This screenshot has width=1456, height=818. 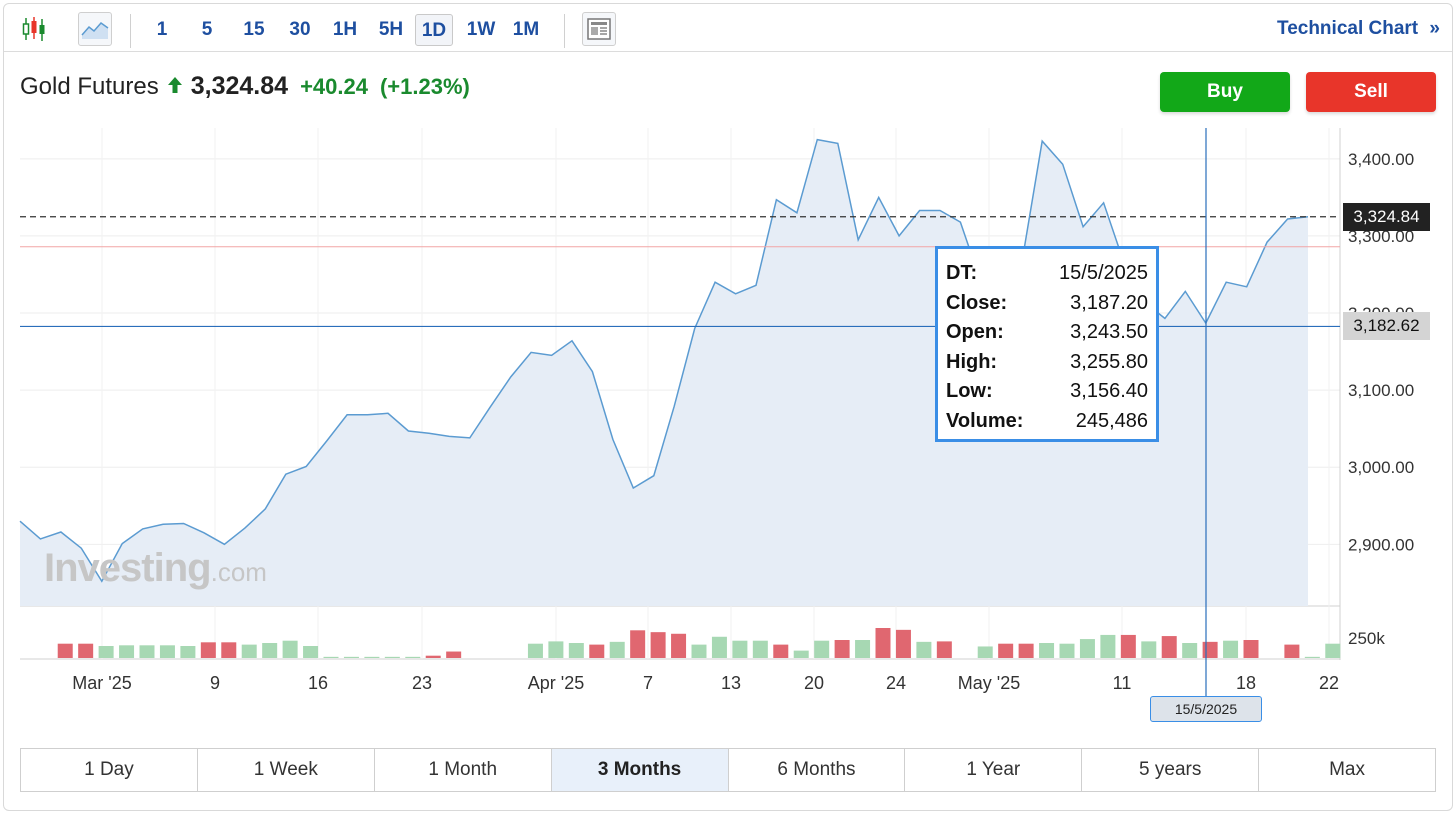 I want to click on tooltip-key: High:, so click(x=972, y=361).